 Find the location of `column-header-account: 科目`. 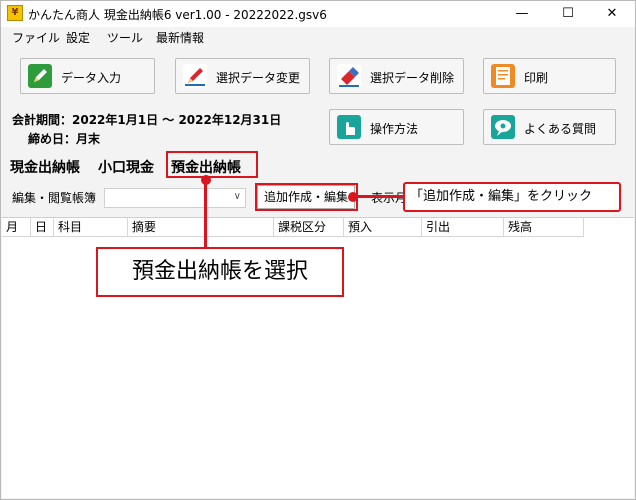

column-header-account: 科目 is located at coordinates (91, 227).